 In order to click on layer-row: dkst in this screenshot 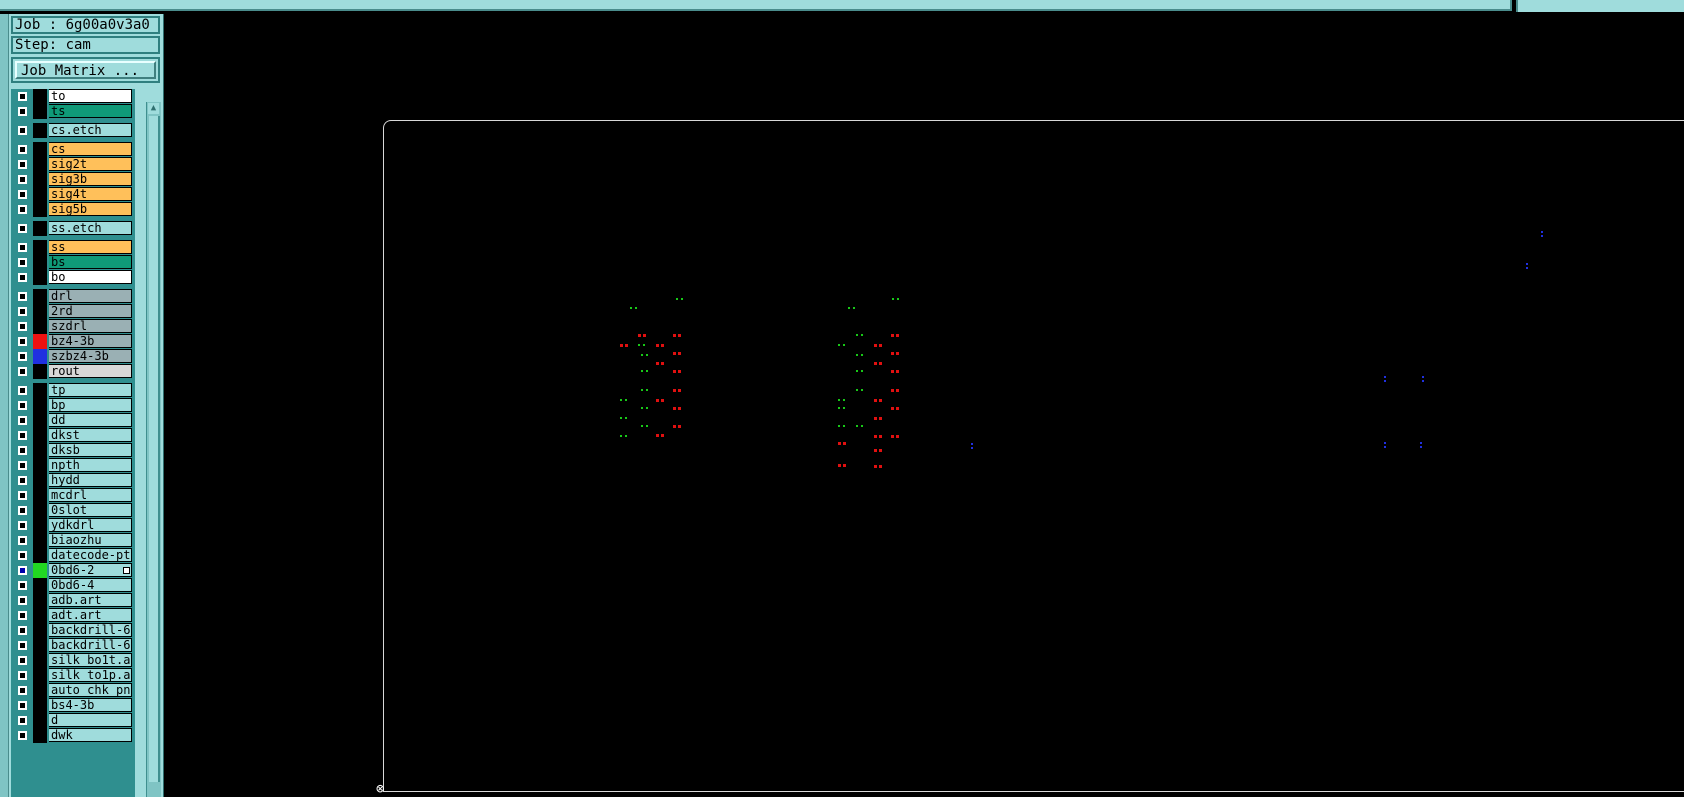, I will do `click(73, 435)`.